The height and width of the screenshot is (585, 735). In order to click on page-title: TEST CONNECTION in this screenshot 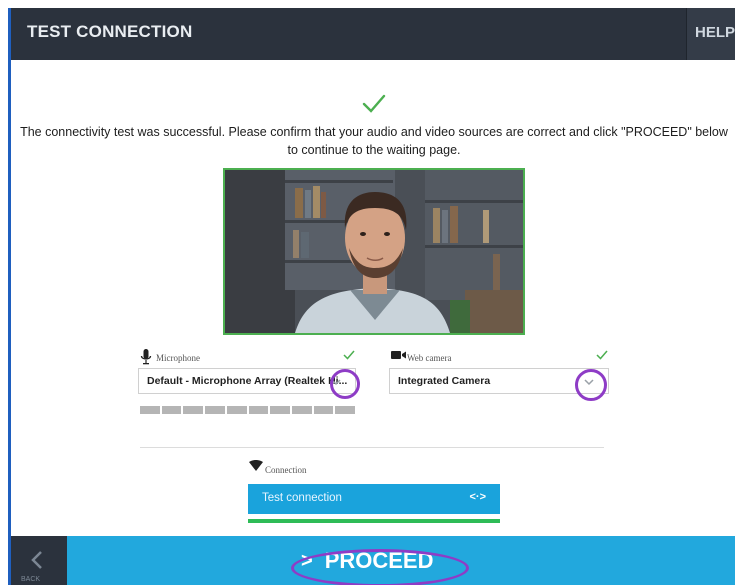, I will do `click(110, 31)`.